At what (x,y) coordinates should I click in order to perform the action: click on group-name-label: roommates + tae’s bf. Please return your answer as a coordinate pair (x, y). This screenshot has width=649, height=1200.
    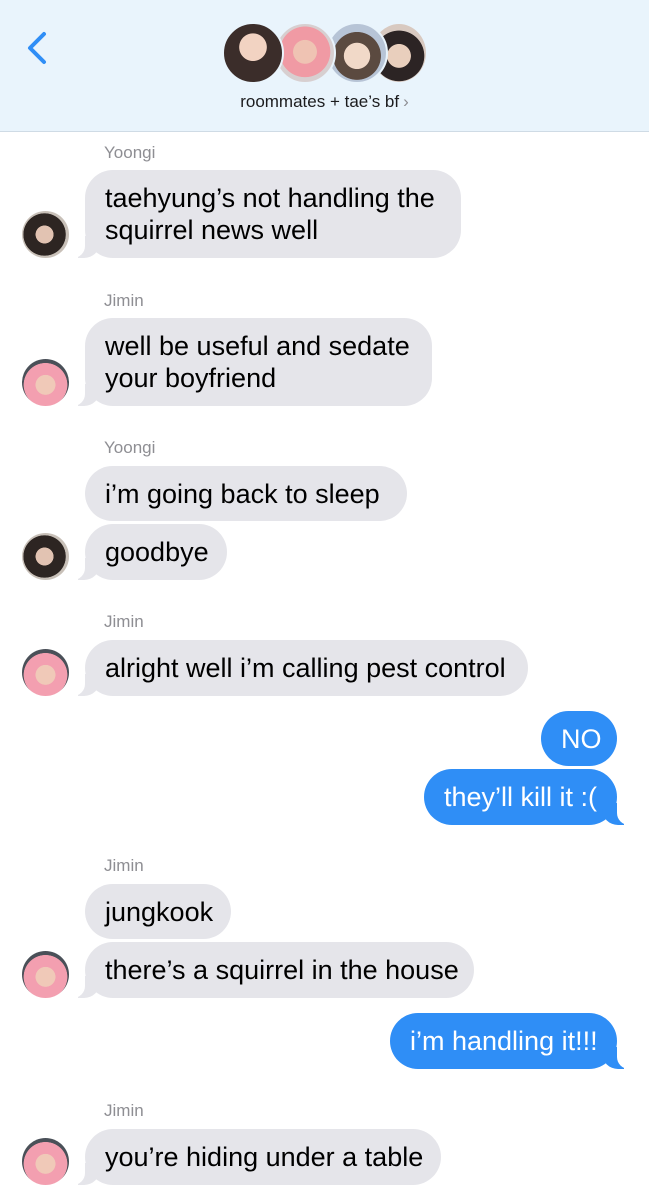
    Looking at the image, I should click on (320, 101).